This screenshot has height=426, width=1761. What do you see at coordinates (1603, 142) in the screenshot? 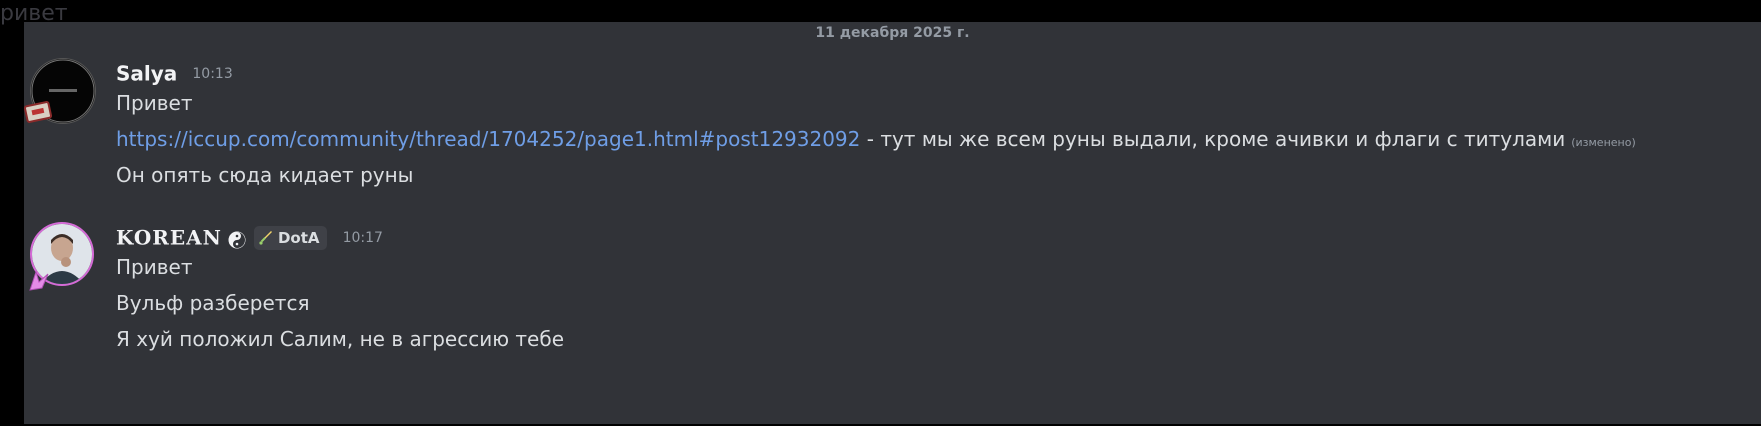
I see `edited-label: (изменено)` at bounding box center [1603, 142].